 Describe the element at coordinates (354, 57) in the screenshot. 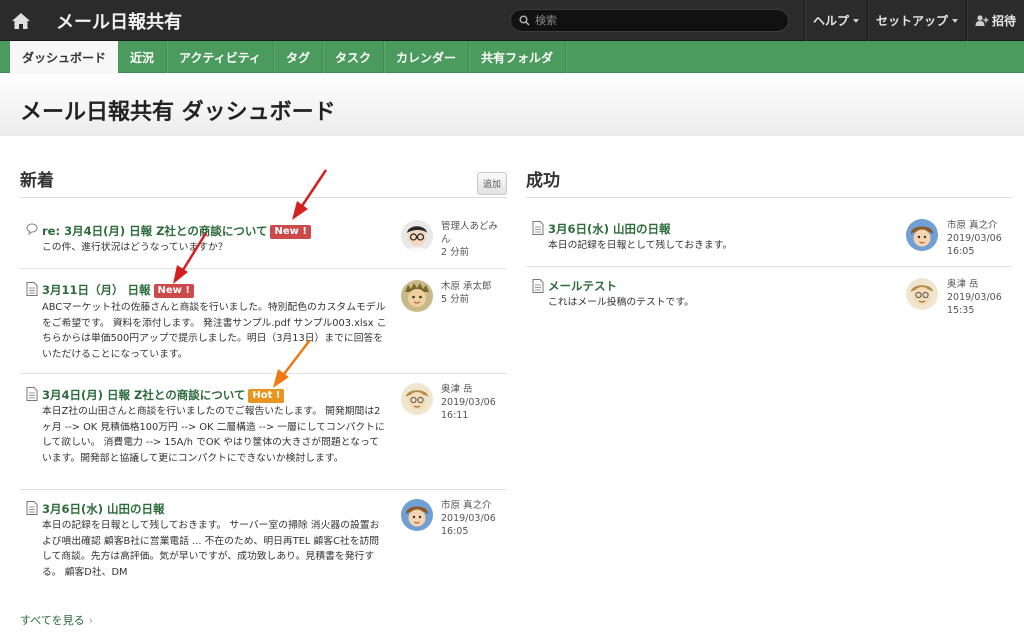

I see `tab-tasks: タスク` at that location.